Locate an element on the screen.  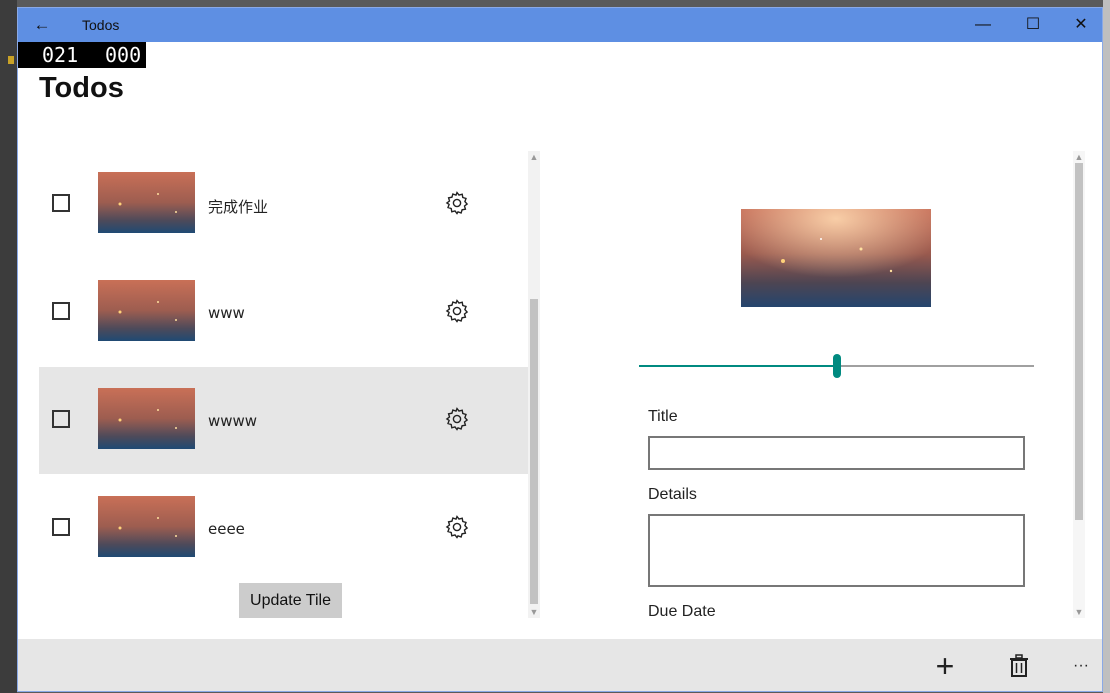
todo-title: 完成作业 is located at coordinates (238, 207).